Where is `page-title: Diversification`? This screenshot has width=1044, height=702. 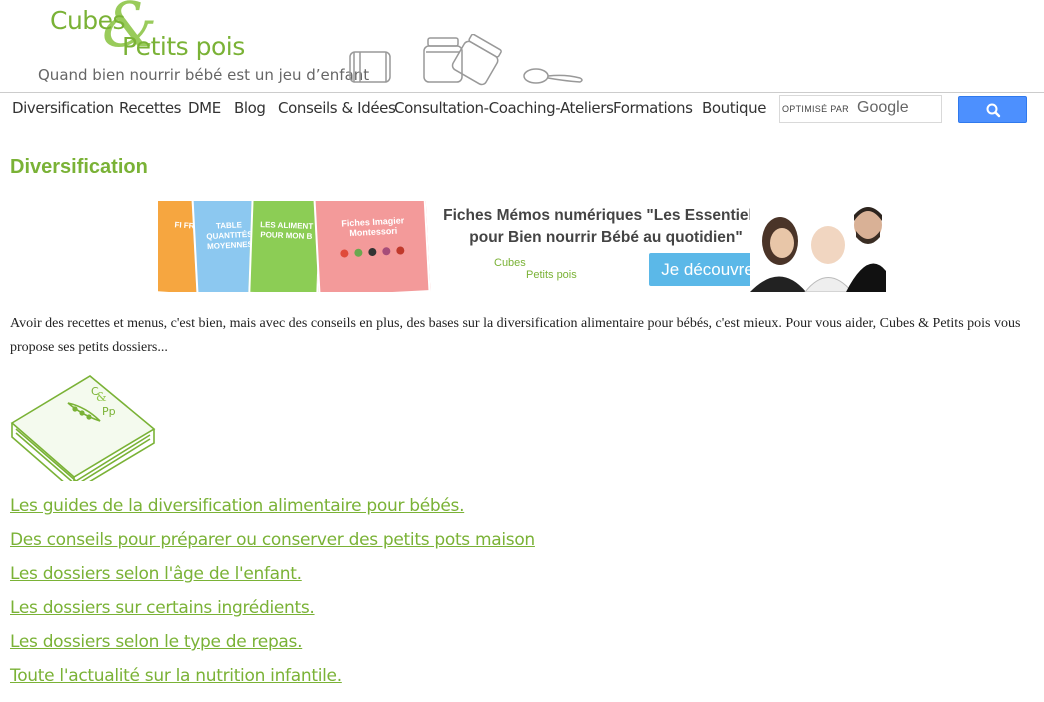 page-title: Diversification is located at coordinates (79, 167).